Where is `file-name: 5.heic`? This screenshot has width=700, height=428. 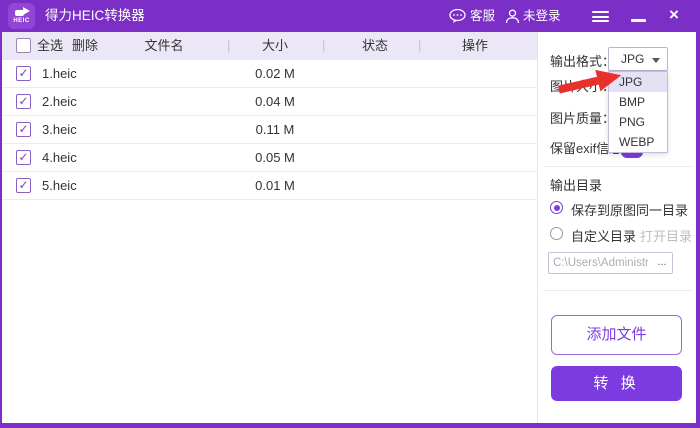
file-name: 5.heic is located at coordinates (59, 185).